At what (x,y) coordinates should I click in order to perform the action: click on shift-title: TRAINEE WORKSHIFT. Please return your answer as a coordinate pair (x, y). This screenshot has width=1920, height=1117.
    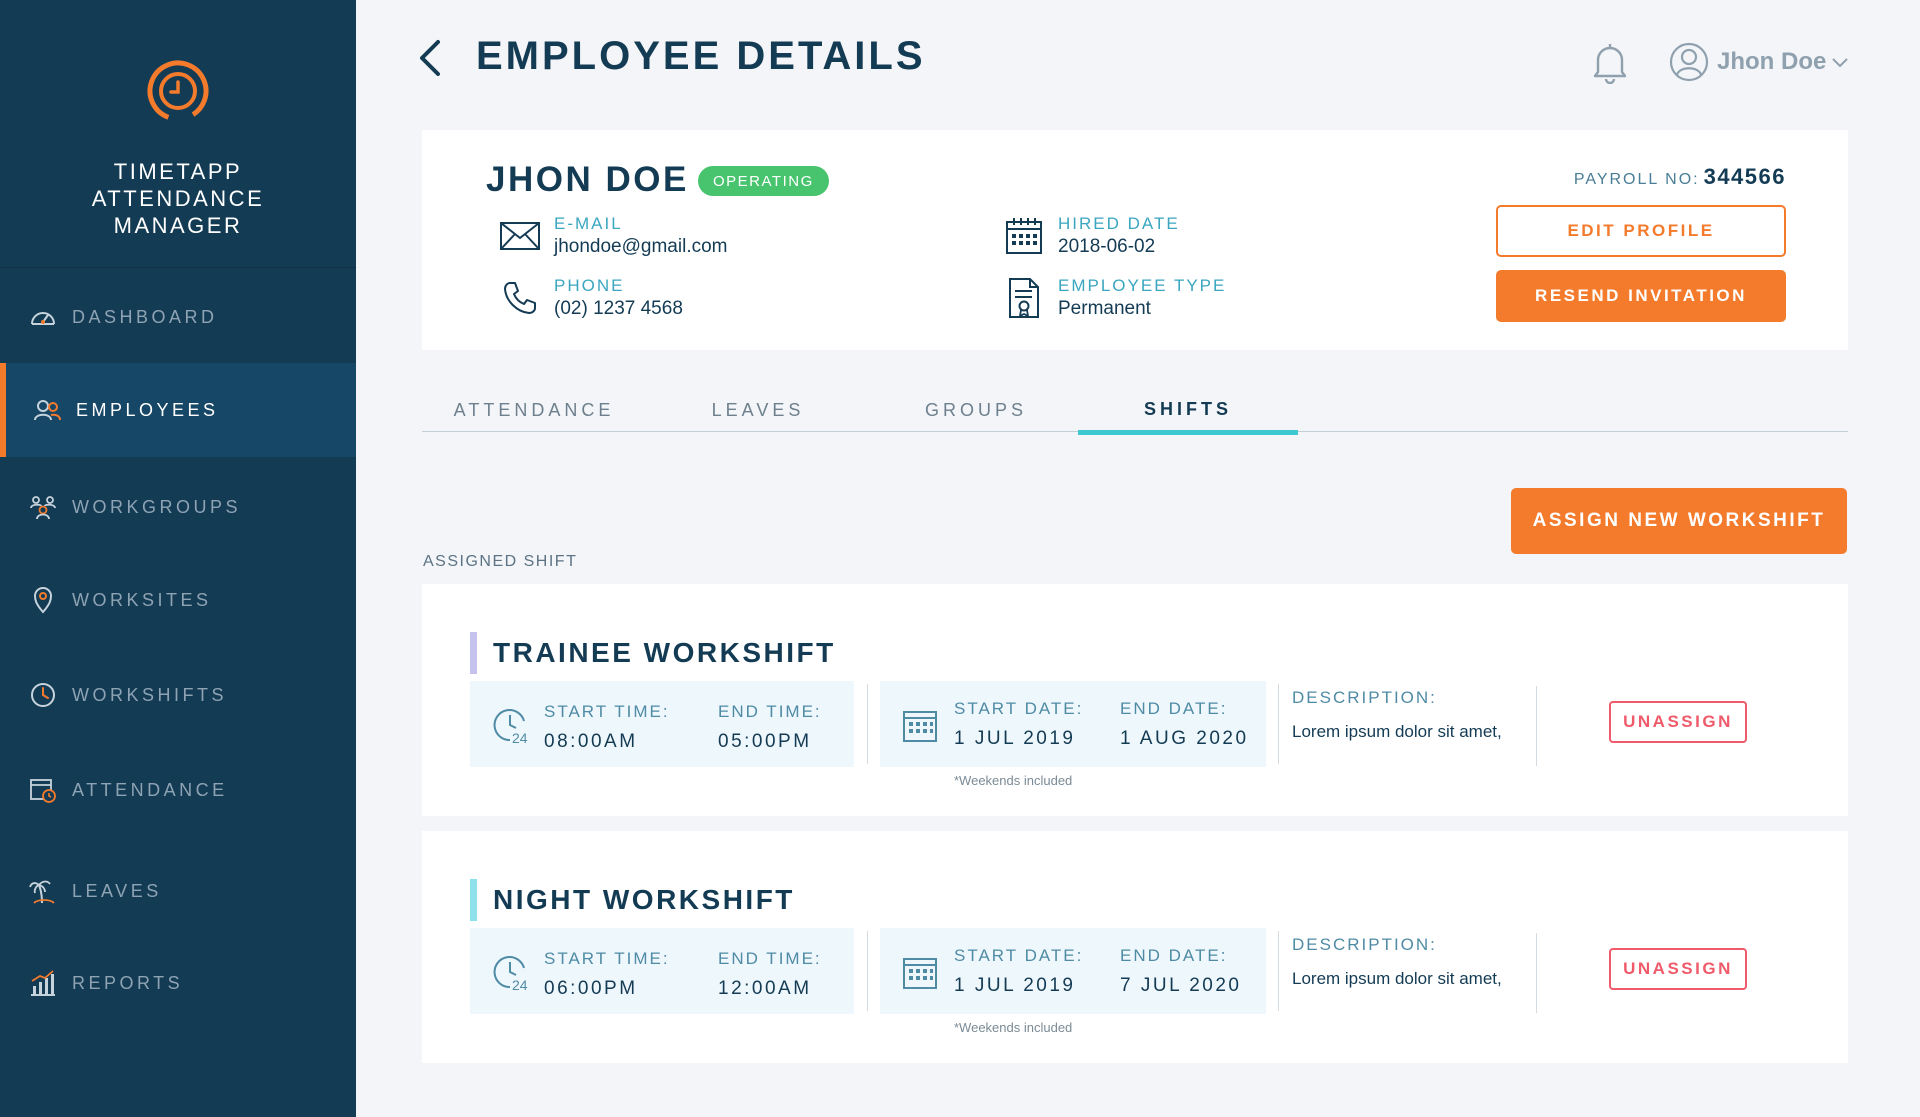
    Looking at the image, I should click on (653, 653).